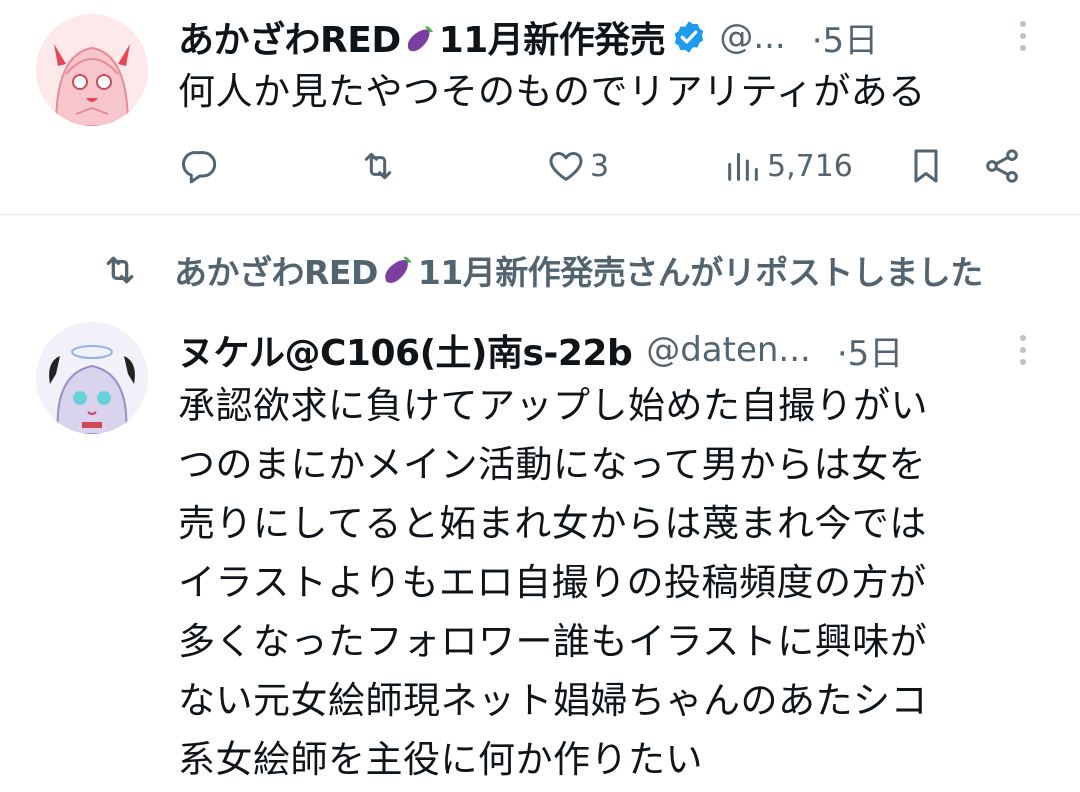  I want to click on tweet-text-line: イラストよりもエロ自撮りの投稿頻度の方が, so click(552, 582).